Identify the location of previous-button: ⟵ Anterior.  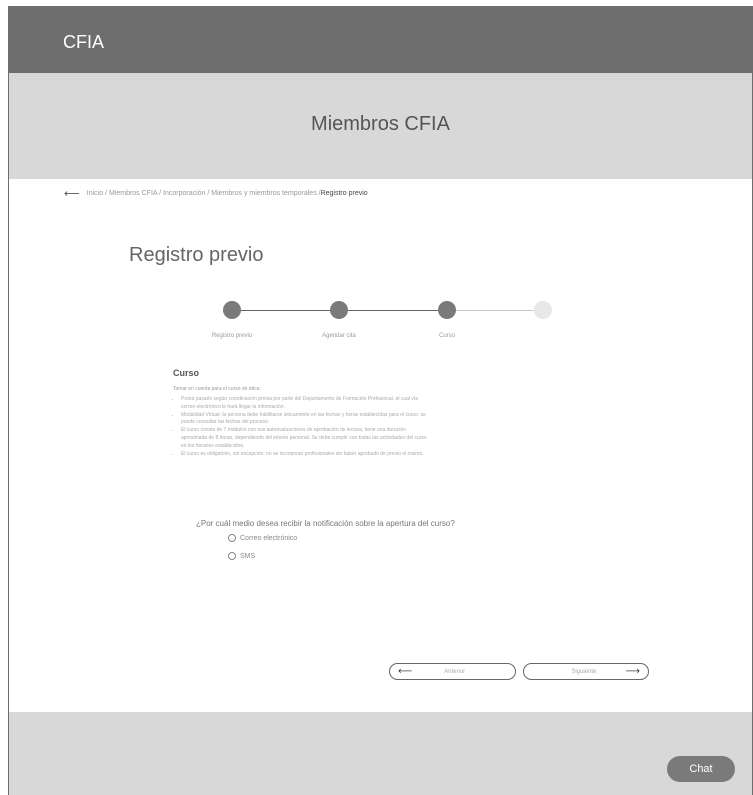
(452, 671).